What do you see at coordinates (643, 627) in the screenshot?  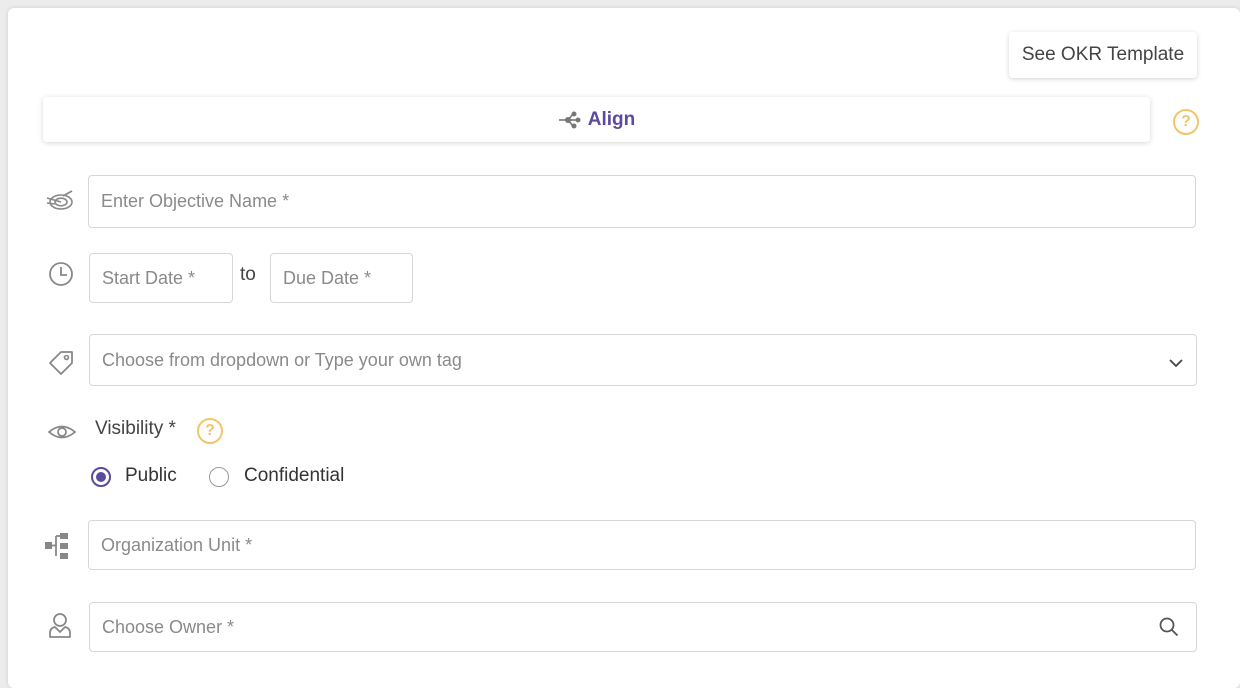 I see `owner-input` at bounding box center [643, 627].